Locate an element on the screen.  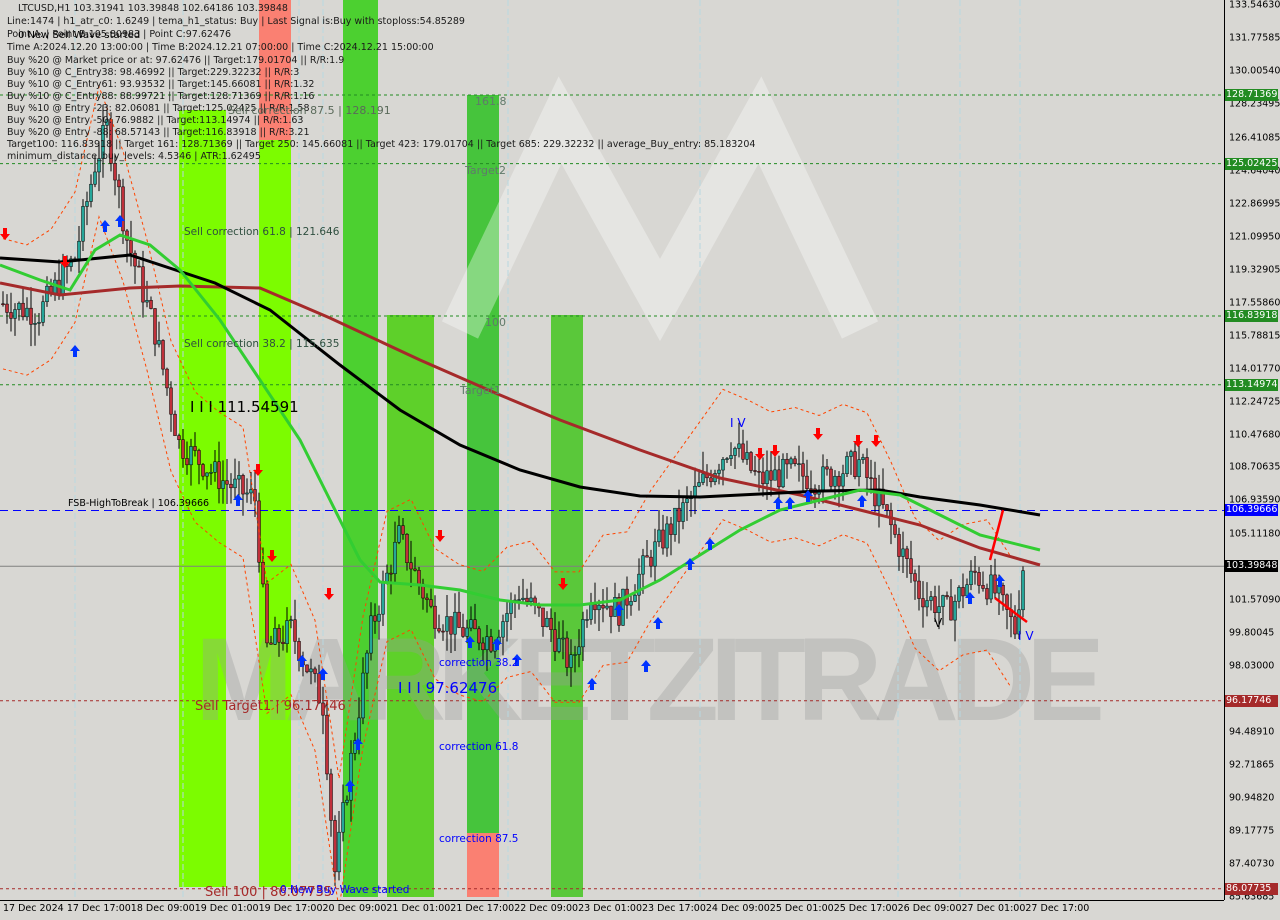
price-tick-label: 131.77585 is located at coordinates (1254, 38).